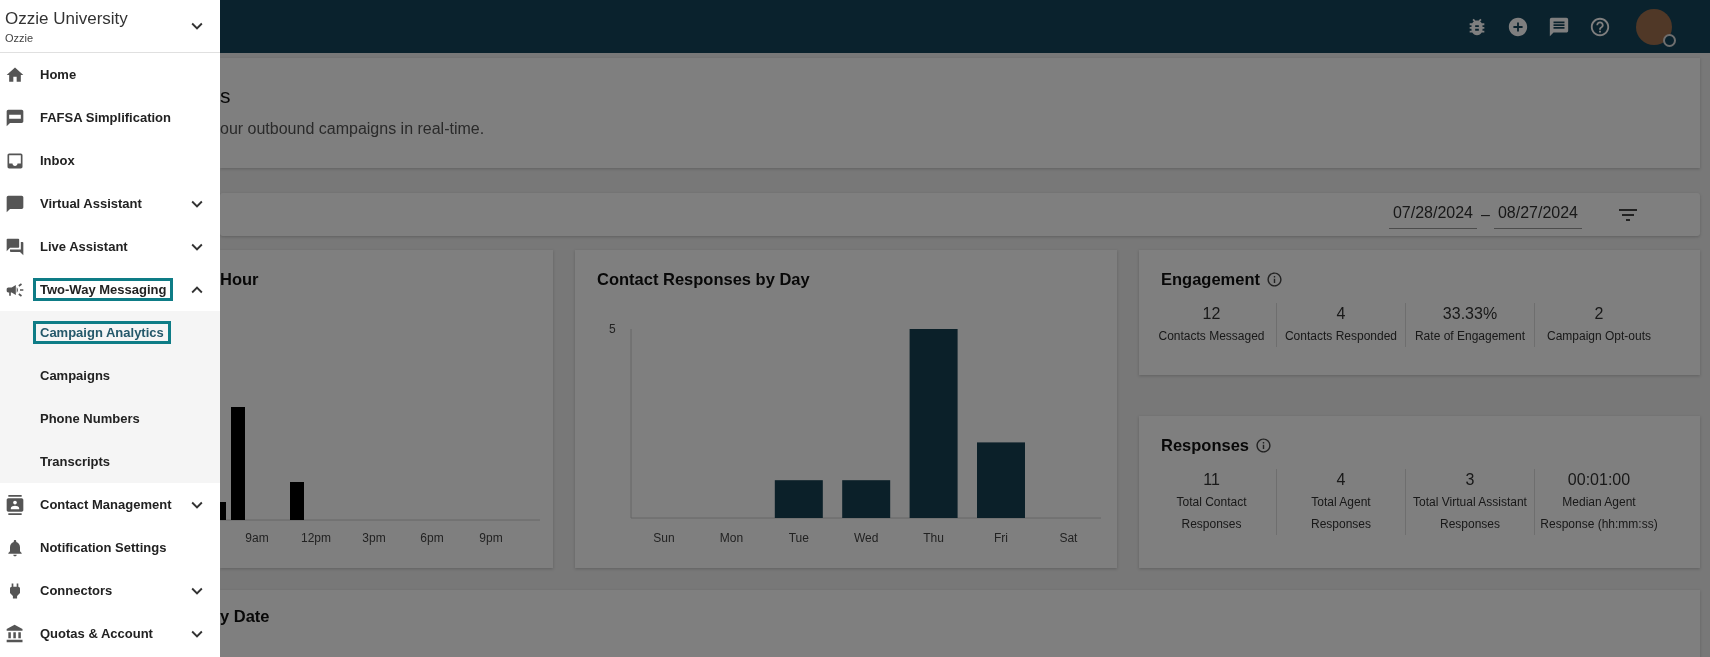 The width and height of the screenshot is (1710, 657). What do you see at coordinates (124, 547) in the screenshot?
I see `nav-item: Notification Settings` at bounding box center [124, 547].